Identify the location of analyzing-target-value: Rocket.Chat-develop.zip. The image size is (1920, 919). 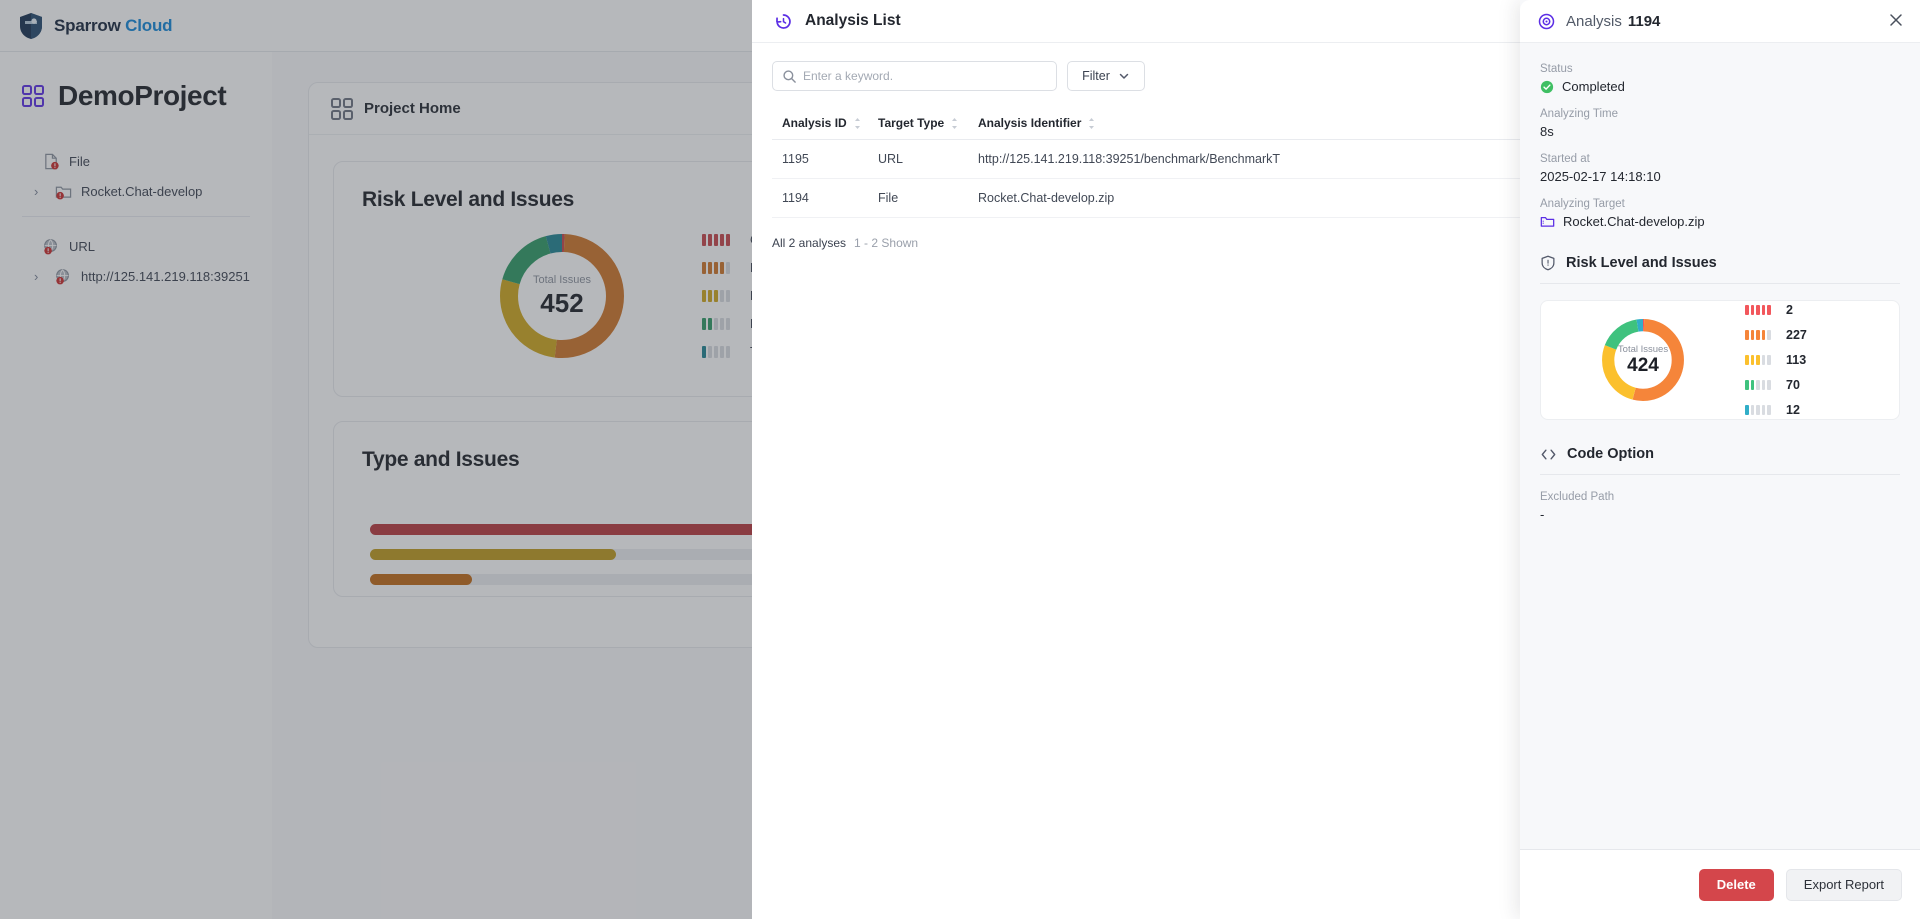
(1634, 221).